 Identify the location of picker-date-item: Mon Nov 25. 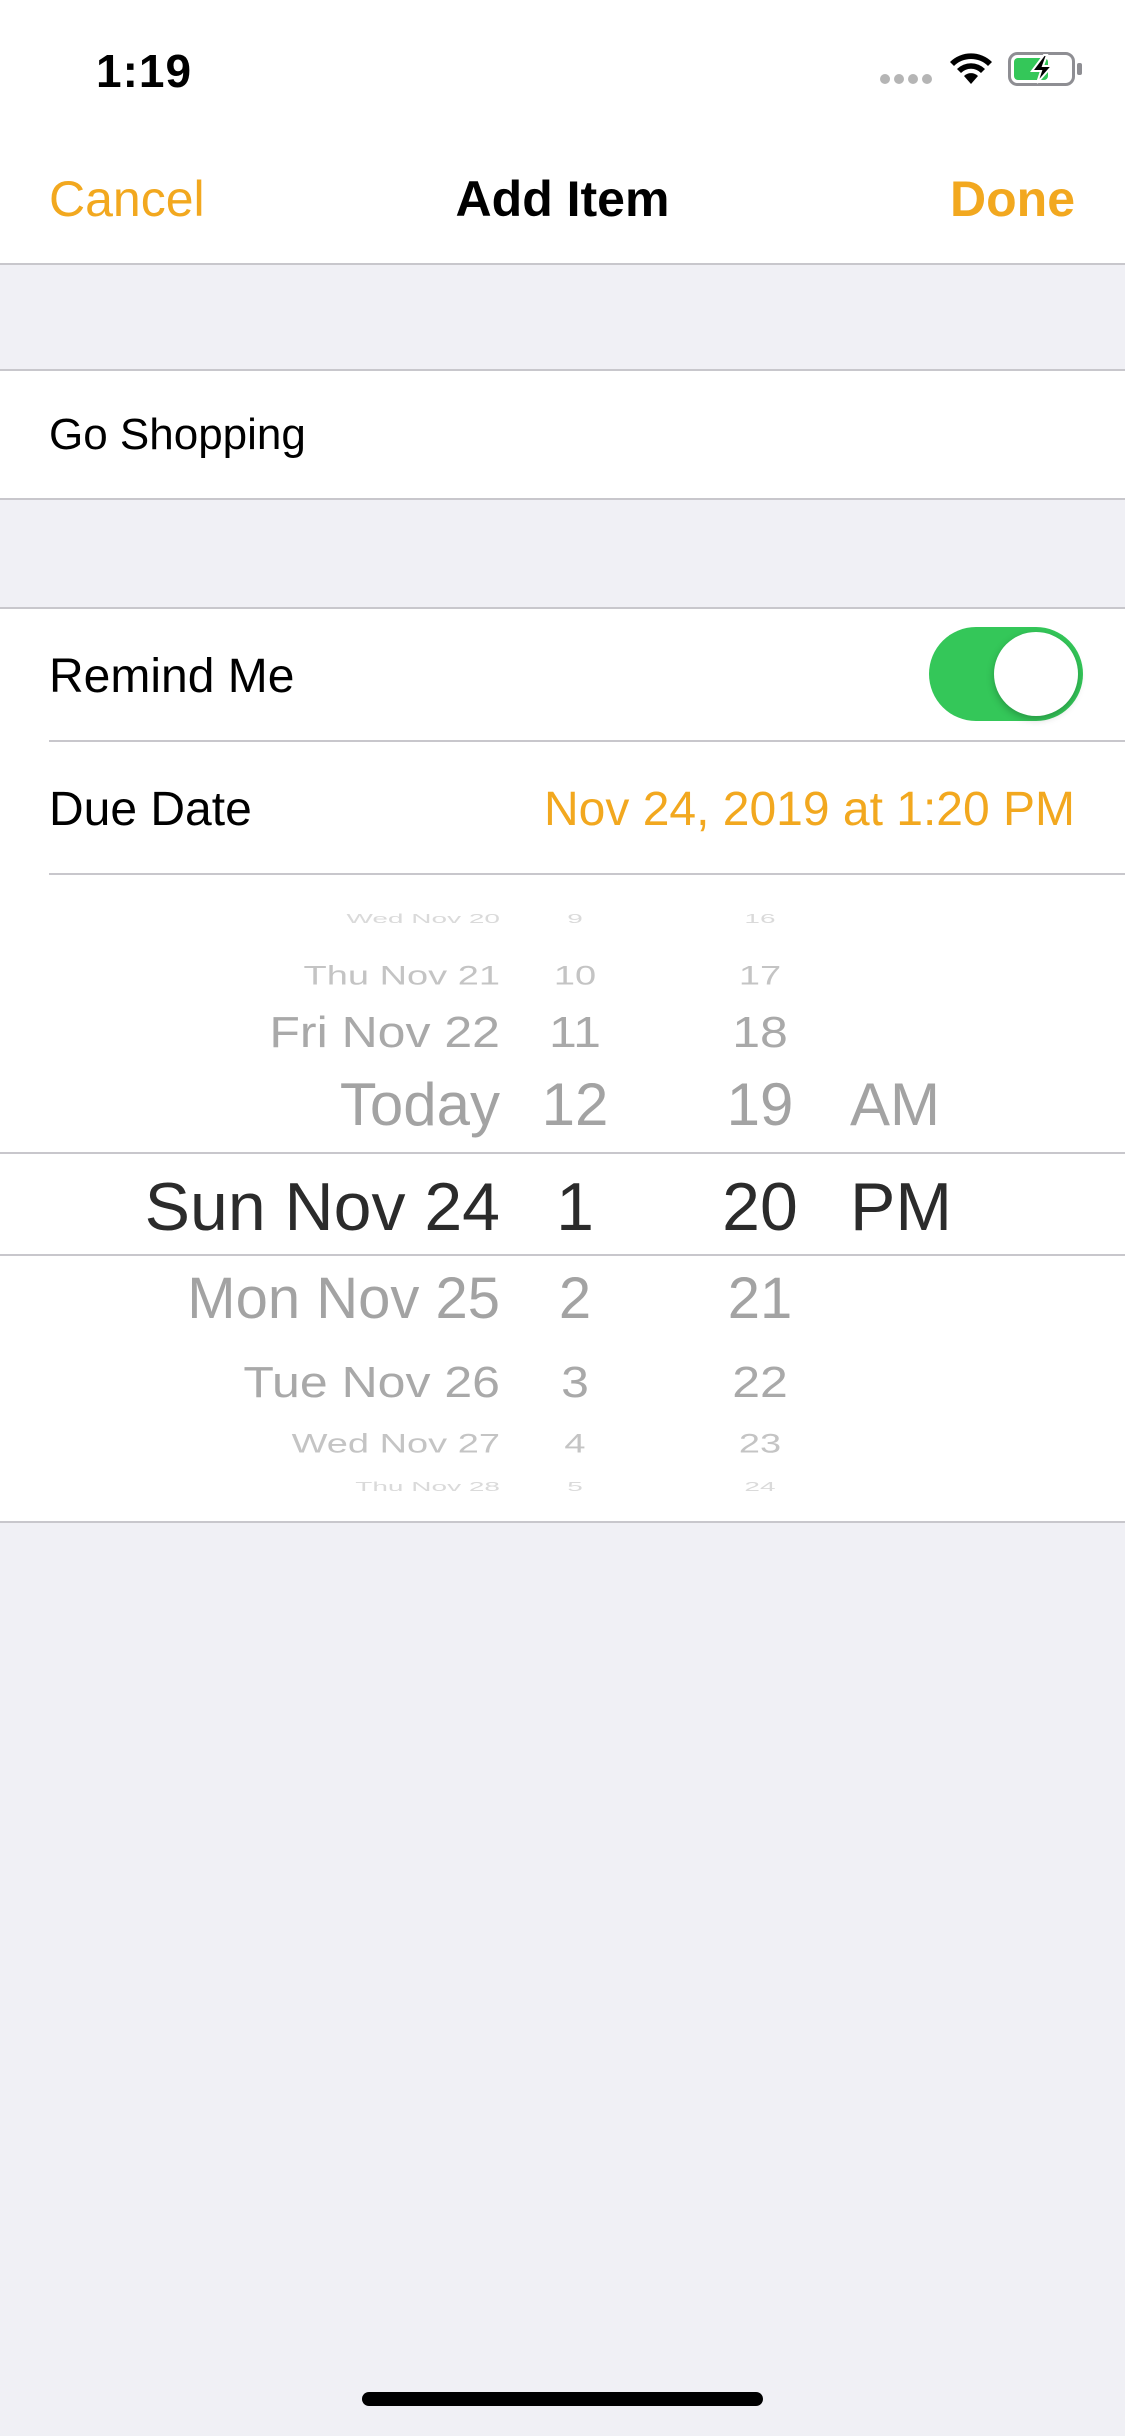
(250, 1299).